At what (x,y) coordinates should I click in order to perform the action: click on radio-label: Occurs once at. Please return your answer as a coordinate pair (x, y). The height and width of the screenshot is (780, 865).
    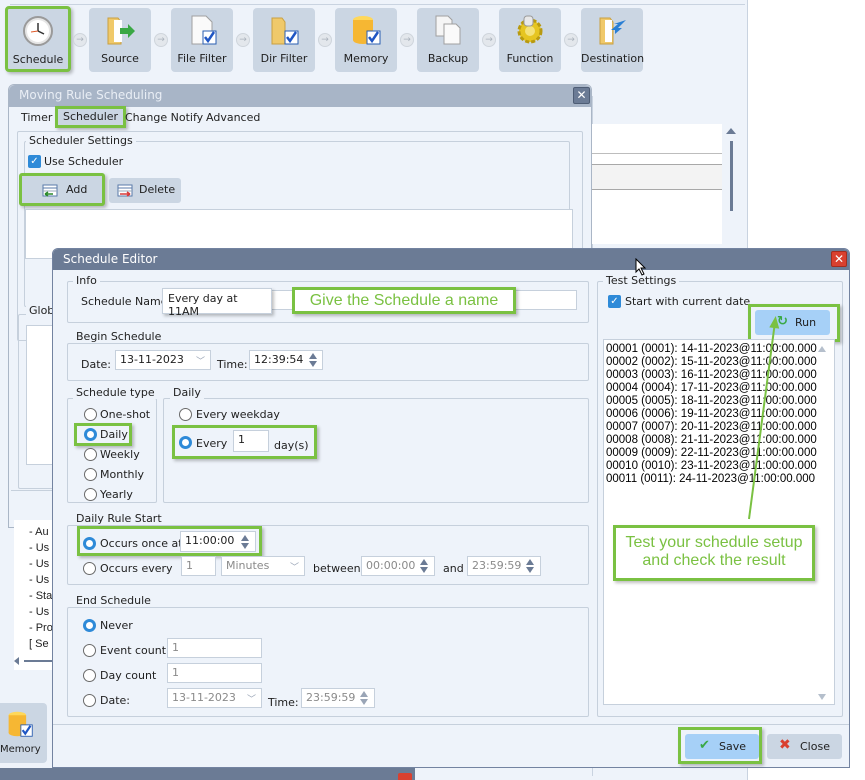
    Looking at the image, I should click on (141, 543).